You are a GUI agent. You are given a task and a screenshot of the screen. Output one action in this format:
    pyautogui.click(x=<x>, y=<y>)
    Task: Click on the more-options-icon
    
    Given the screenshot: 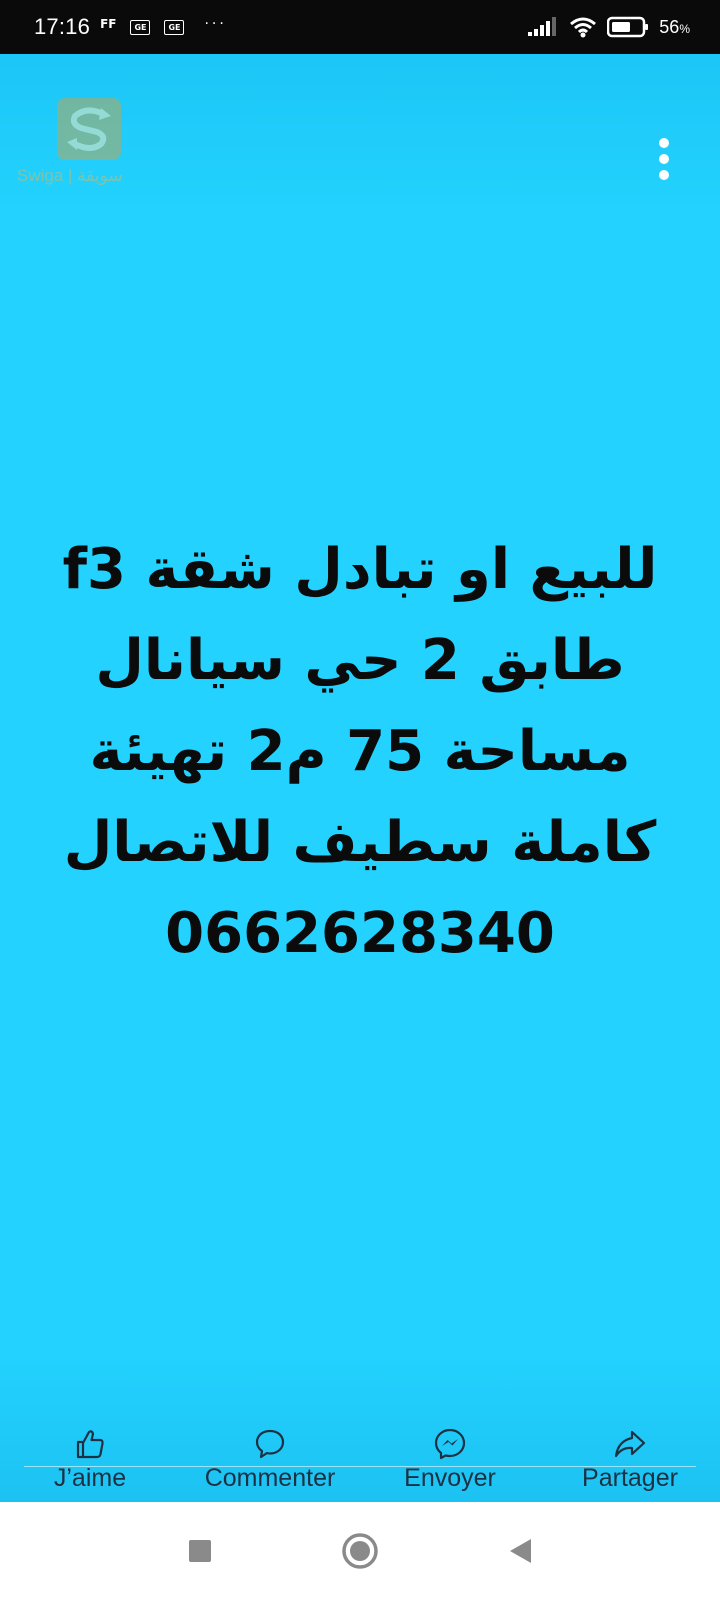 What is the action you would take?
    pyautogui.click(x=664, y=159)
    